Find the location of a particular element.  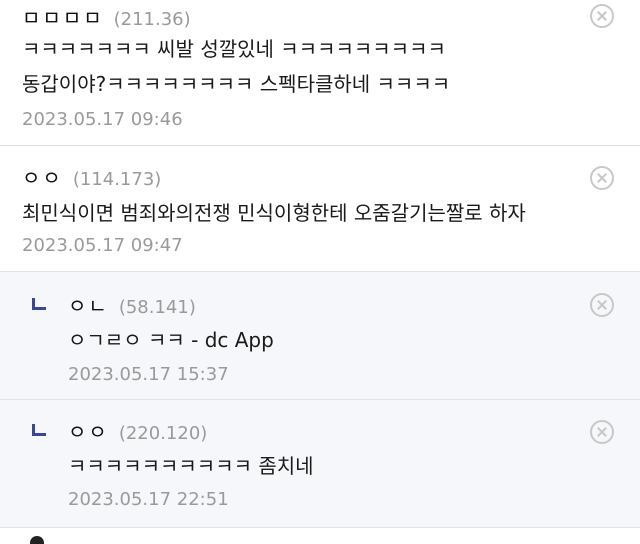

comment-ip: (114.173) is located at coordinates (117, 179).